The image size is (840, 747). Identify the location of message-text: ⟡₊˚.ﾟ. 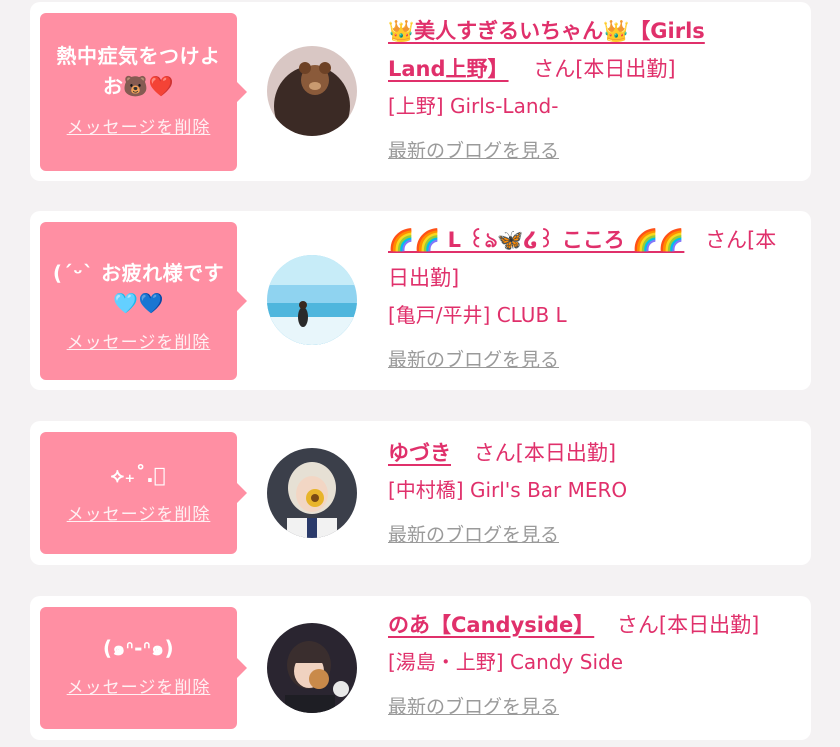
(138, 475).